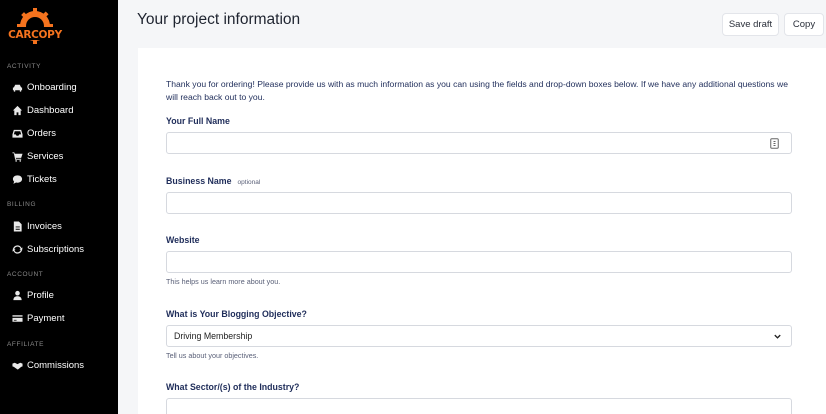 The image size is (826, 414). Describe the element at coordinates (50, 110) in the screenshot. I see `sidebar-item-label: Dashboard` at that location.